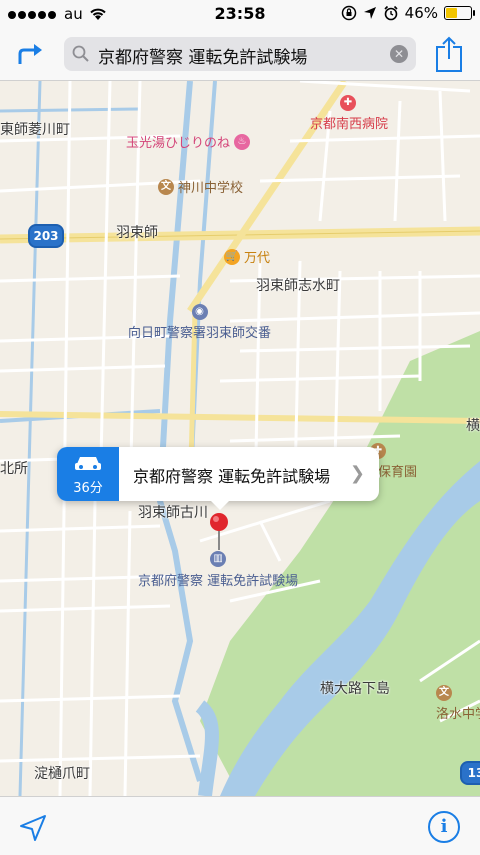  I want to click on callout-title: 京都府警察 運転免許試験場, so click(231, 475).